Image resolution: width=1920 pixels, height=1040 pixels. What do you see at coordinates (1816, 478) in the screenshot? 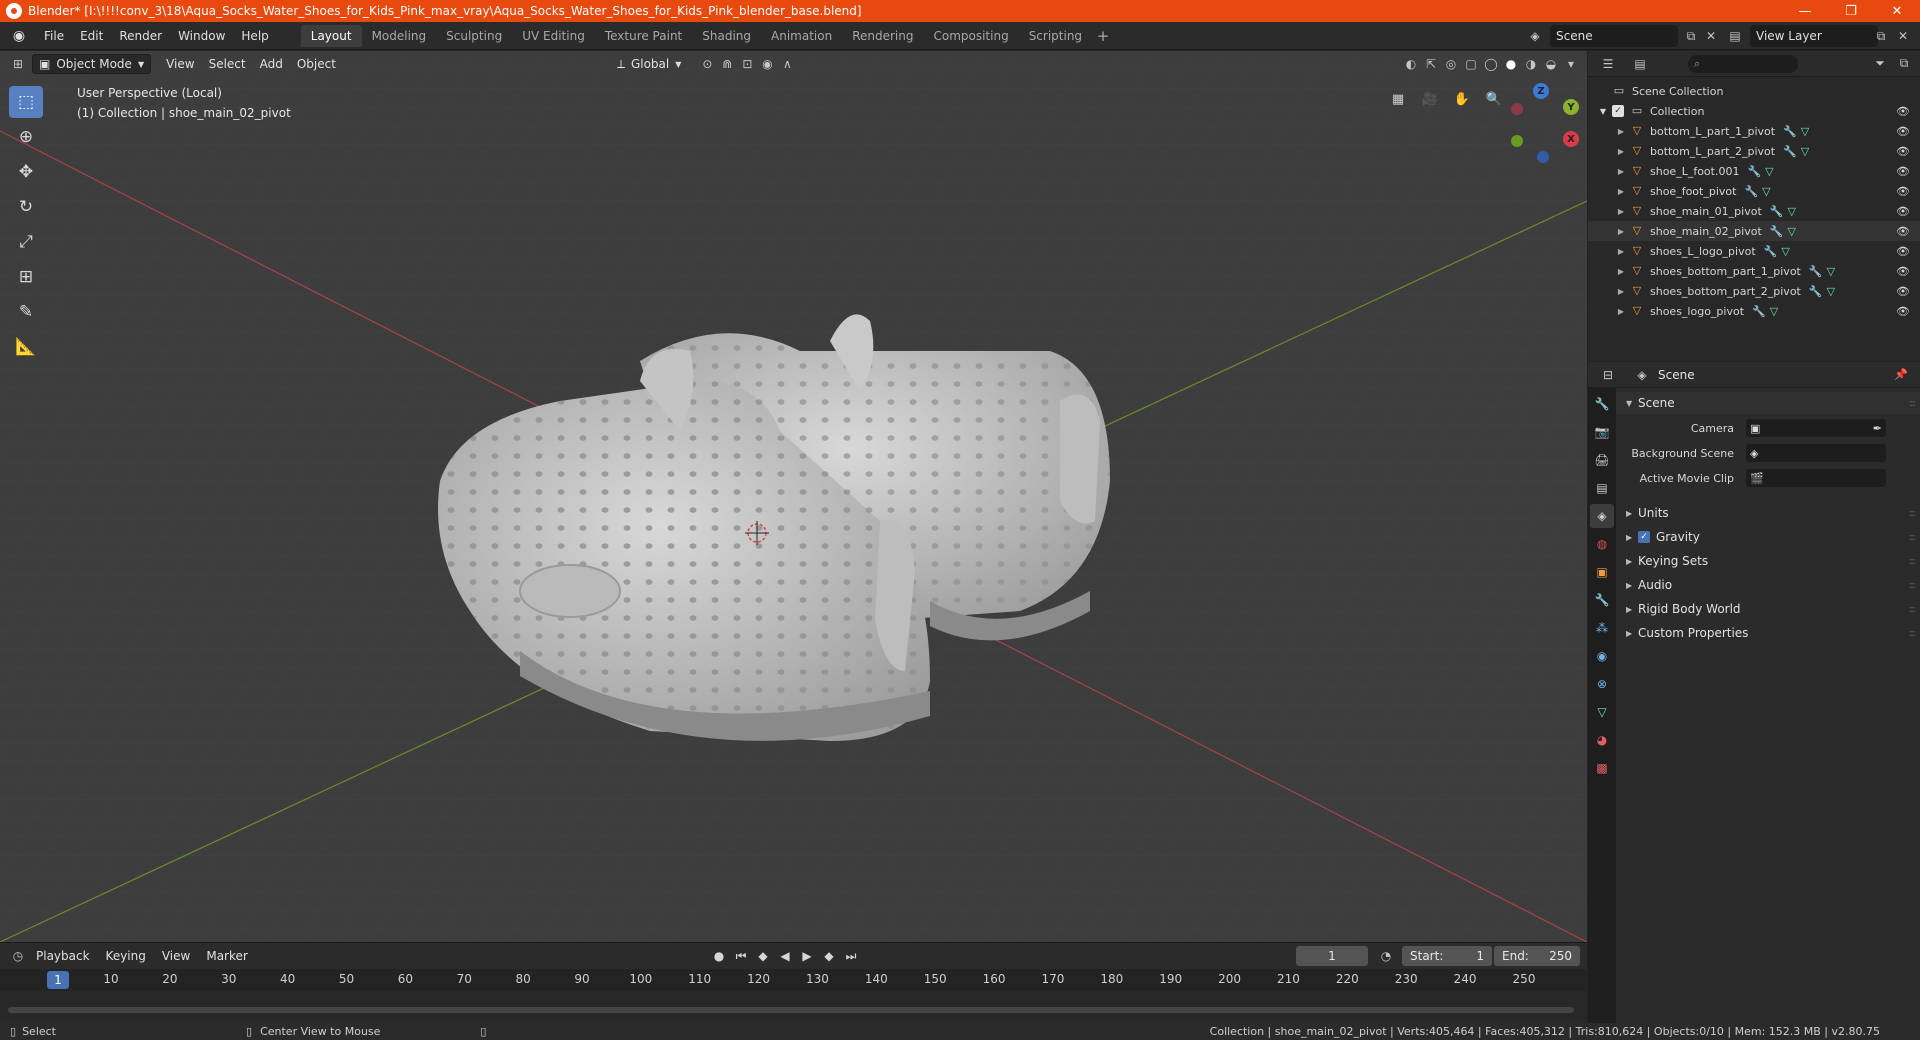
I see `active-movie-clip-field: 🎬` at bounding box center [1816, 478].